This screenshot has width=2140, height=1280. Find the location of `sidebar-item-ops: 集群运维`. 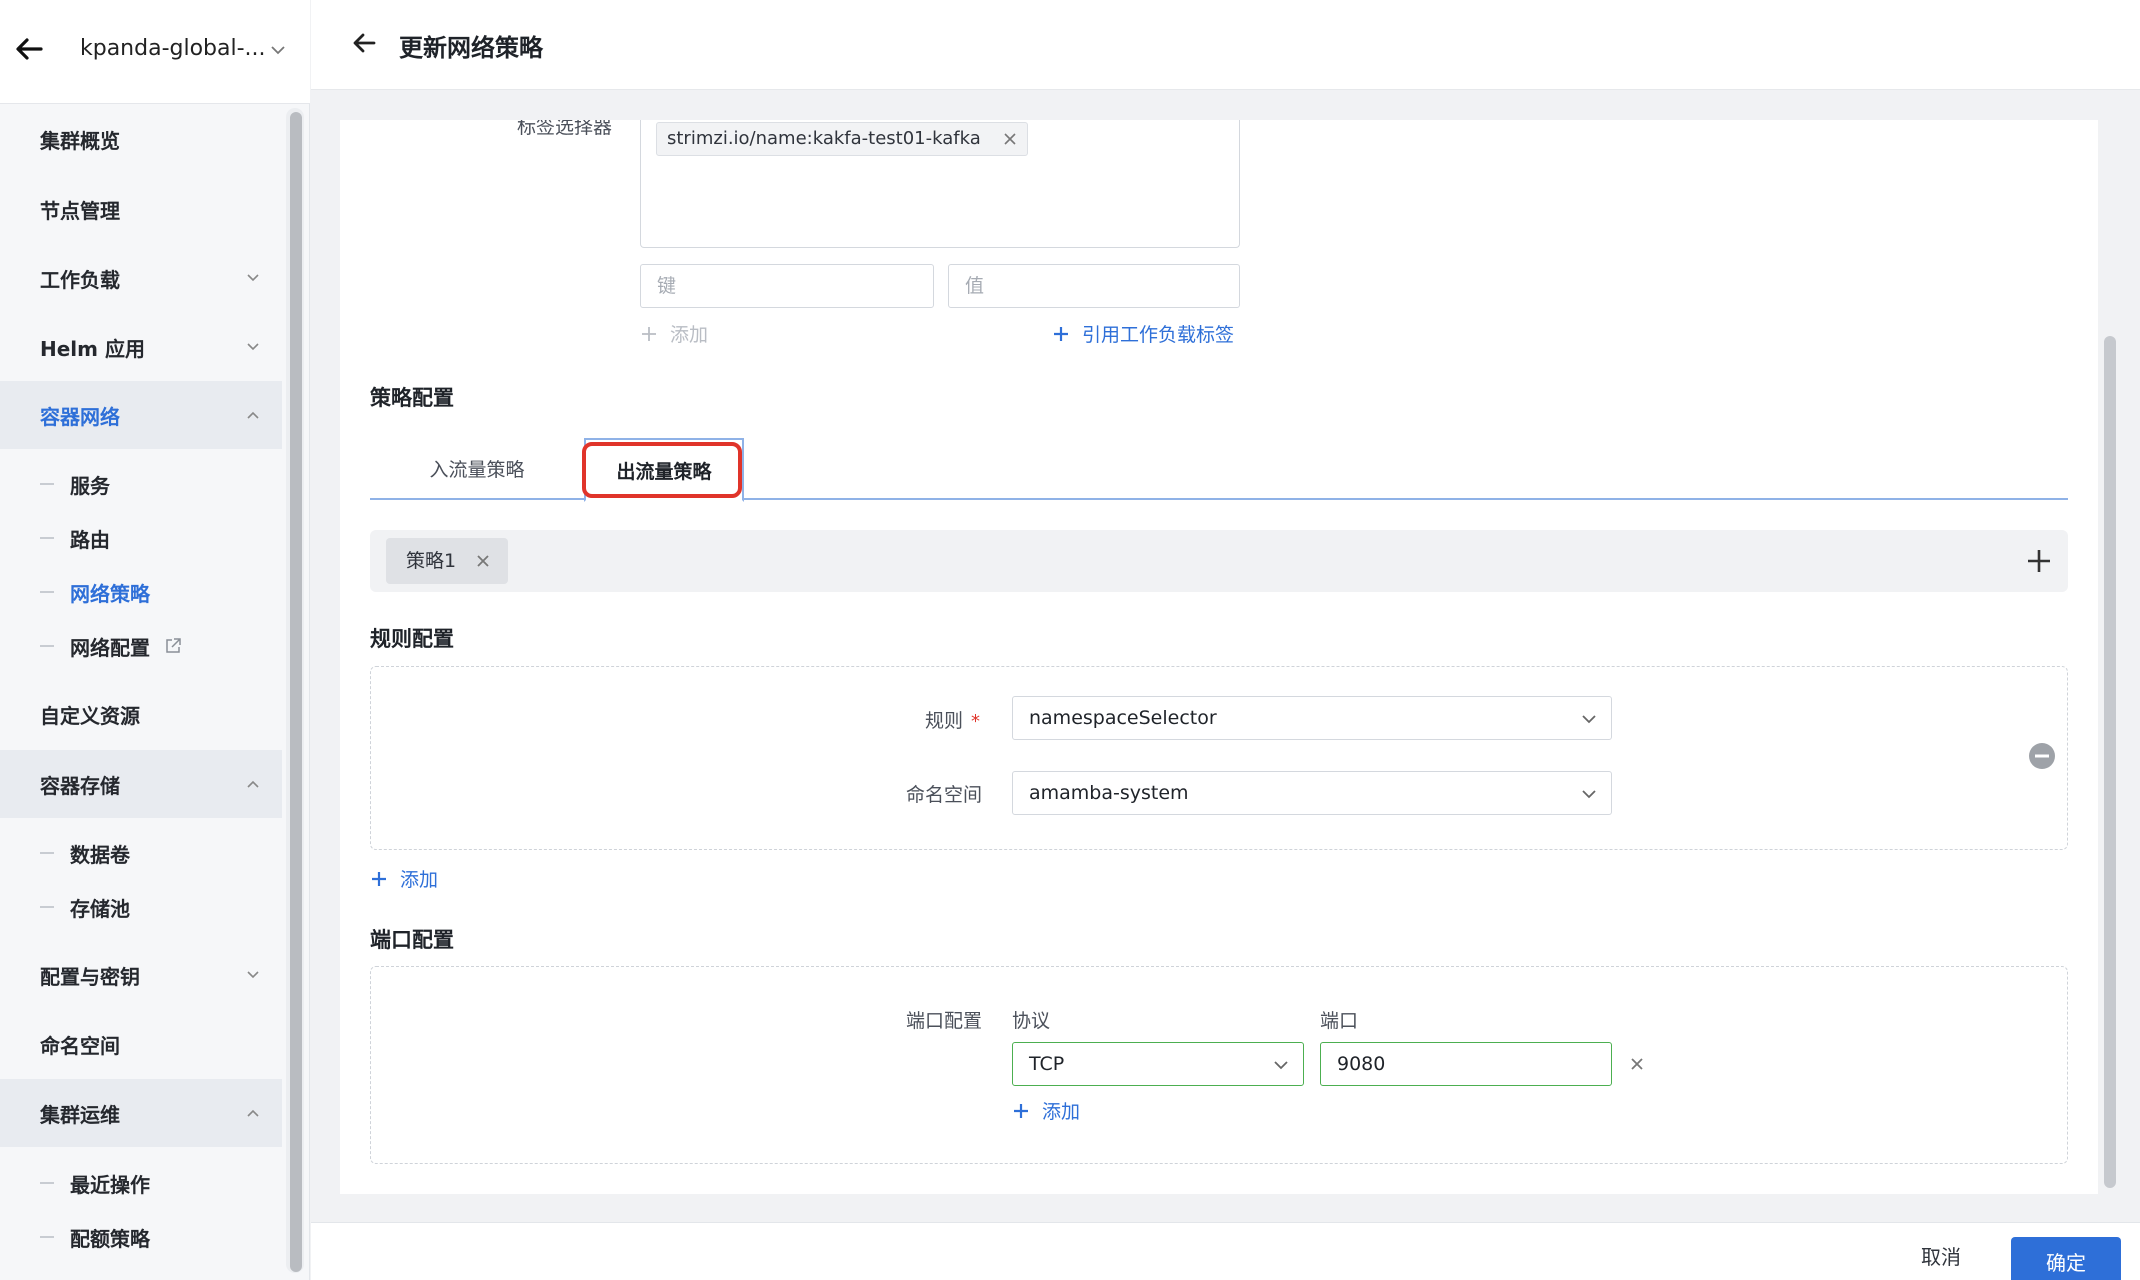

sidebar-item-ops: 集群运维 is located at coordinates (141, 1113).